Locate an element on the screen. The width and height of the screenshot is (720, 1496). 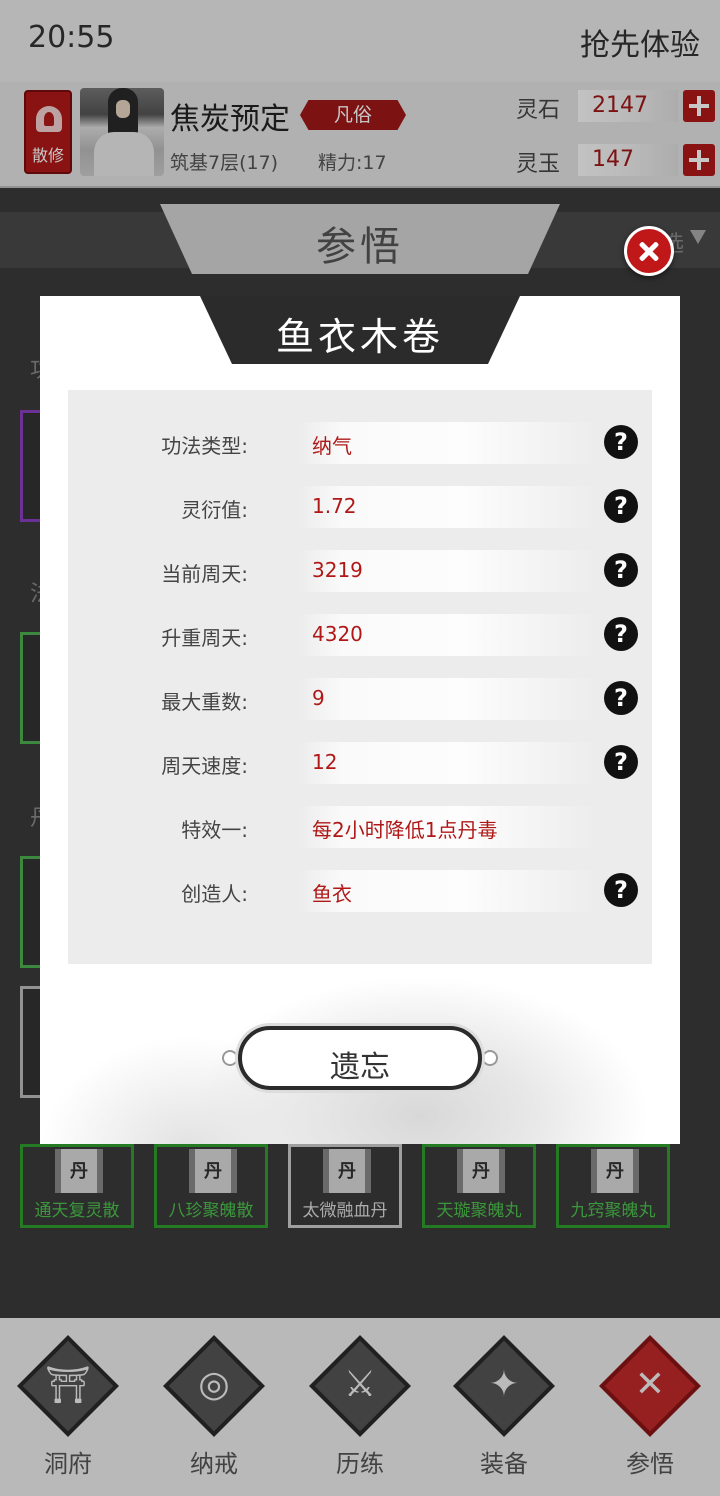
forget-button-label: 遗忘 is located at coordinates (360, 1067).